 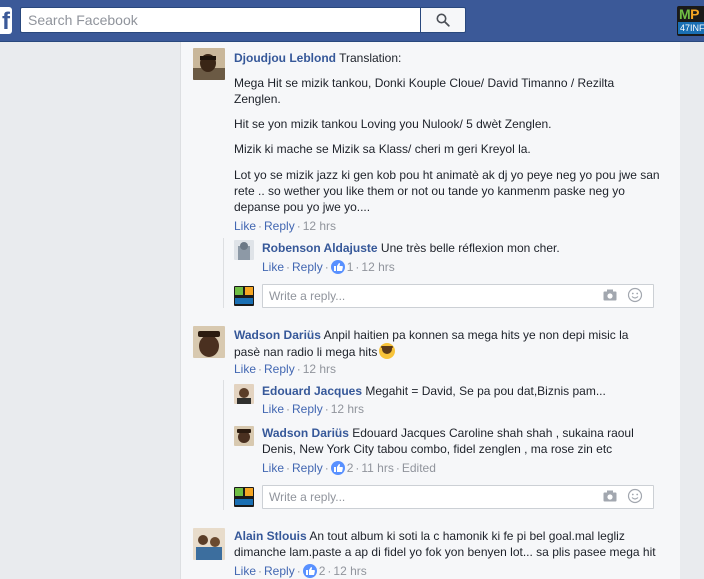 I want to click on search-input, so click(x=220, y=20).